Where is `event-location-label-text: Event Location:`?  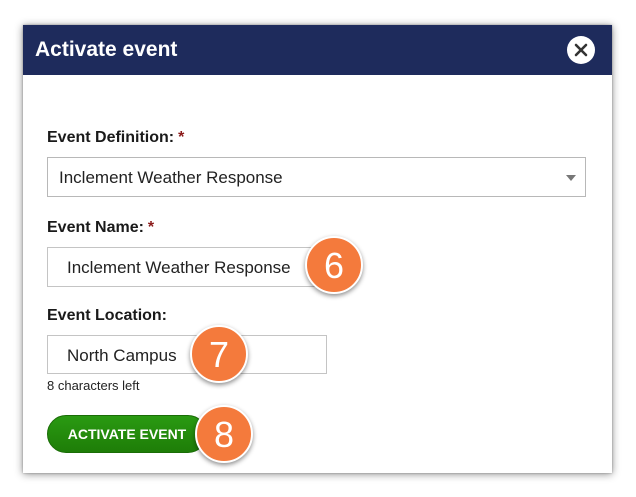 event-location-label-text: Event Location: is located at coordinates (107, 315).